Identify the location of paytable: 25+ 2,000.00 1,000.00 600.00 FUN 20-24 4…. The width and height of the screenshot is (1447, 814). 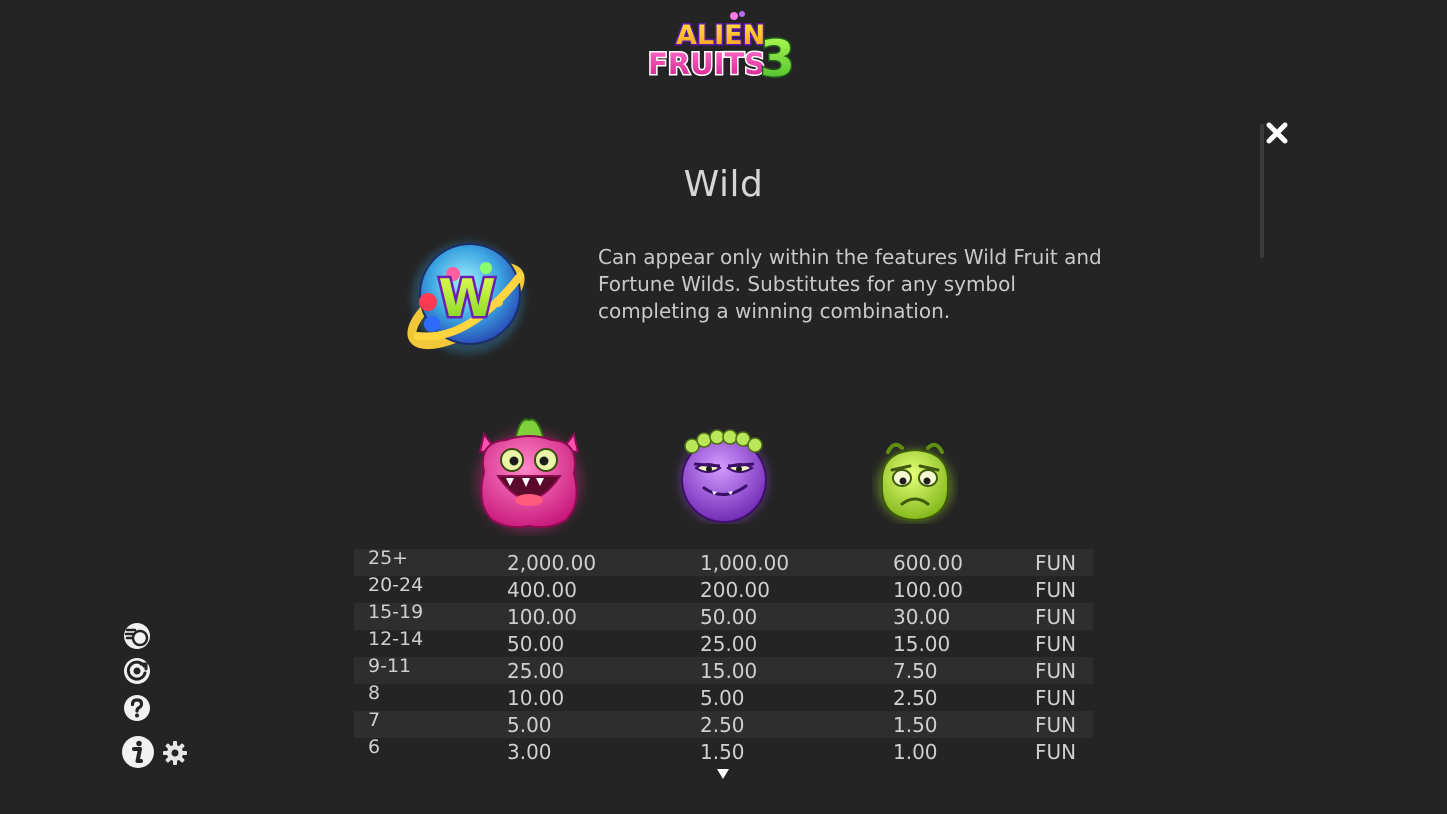
(723, 657).